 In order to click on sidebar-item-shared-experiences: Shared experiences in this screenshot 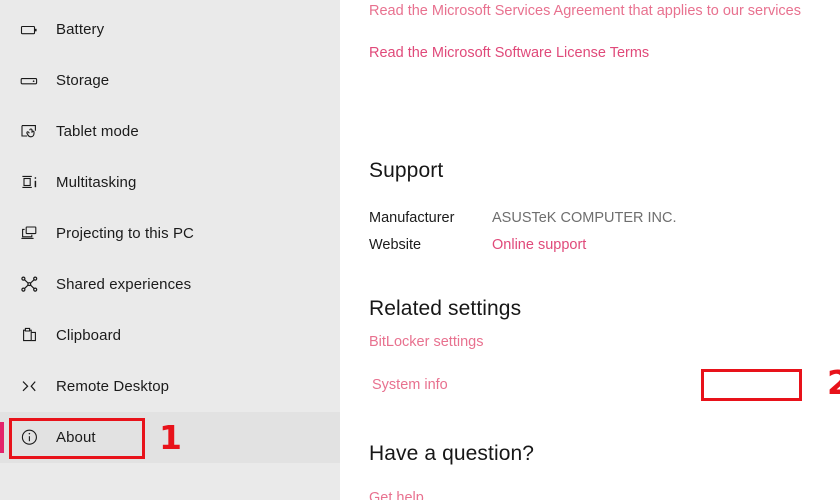, I will do `click(170, 284)`.